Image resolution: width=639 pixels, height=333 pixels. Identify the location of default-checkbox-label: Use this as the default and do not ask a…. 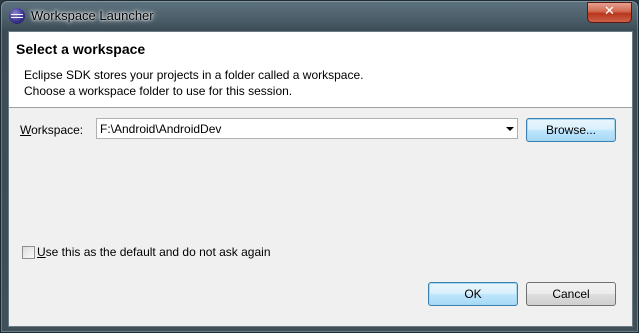
(154, 252).